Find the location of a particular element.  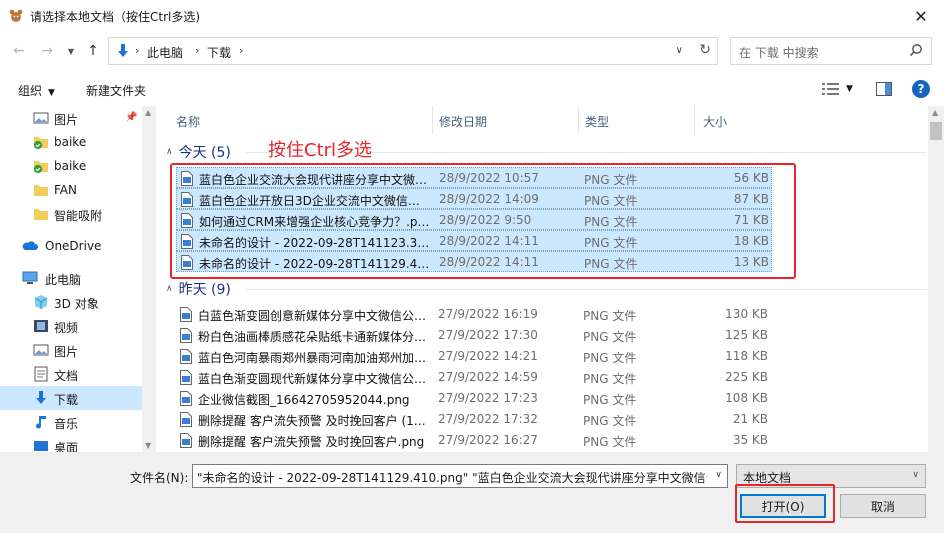

chevron-down-icon: ∨ is located at coordinates (718, 475).